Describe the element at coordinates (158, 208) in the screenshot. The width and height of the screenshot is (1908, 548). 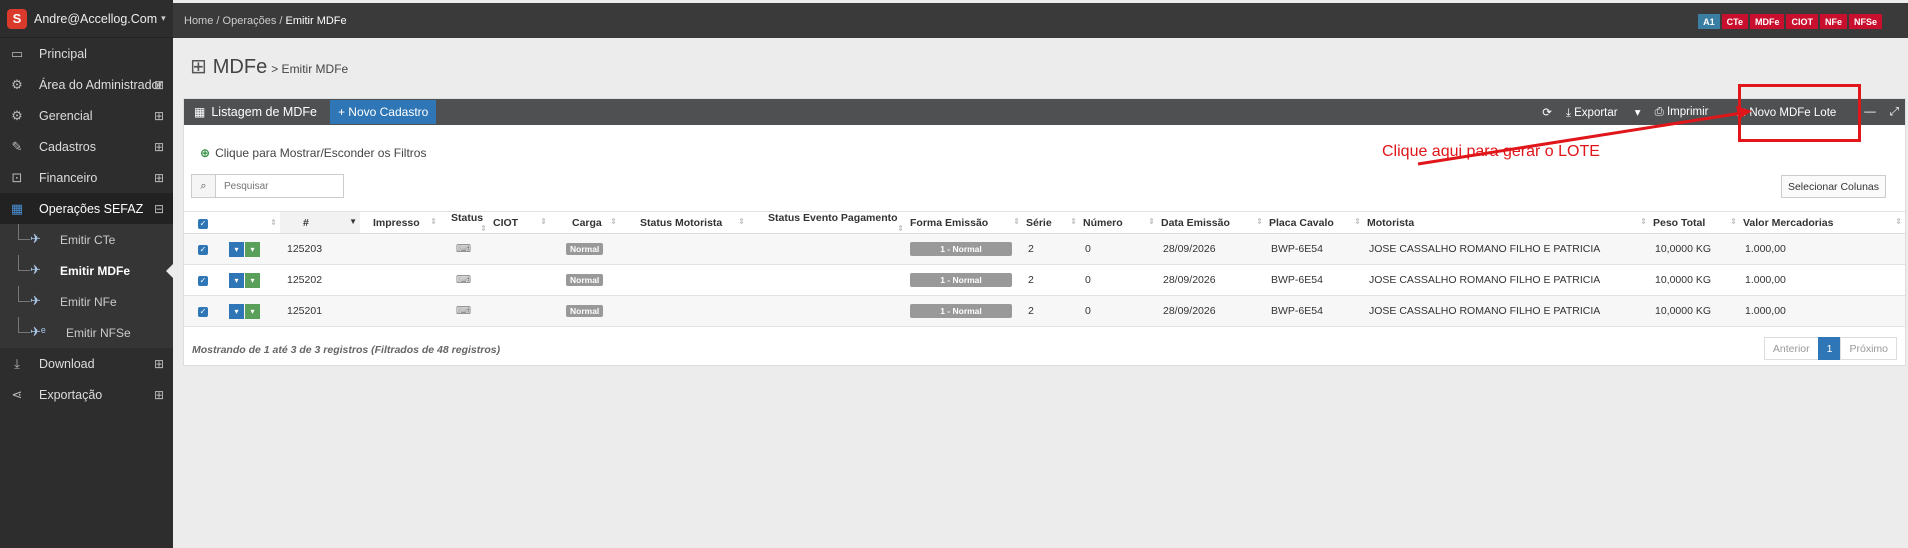
I see `collapse-icon: ⊟` at that location.